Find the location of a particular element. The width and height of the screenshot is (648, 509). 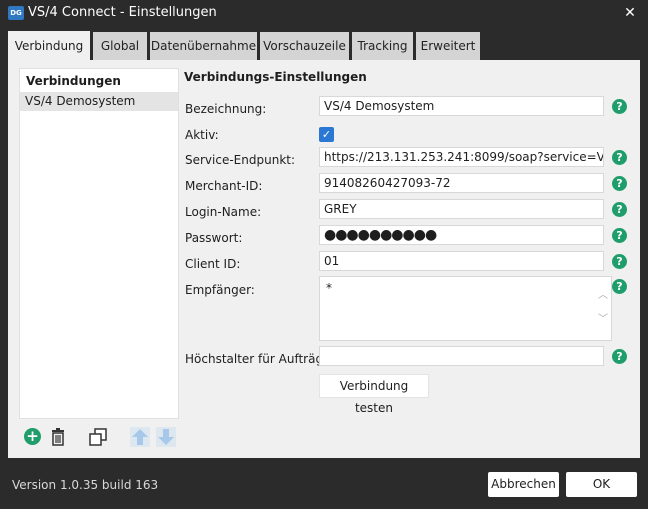

copy-icon is located at coordinates (98, 437).